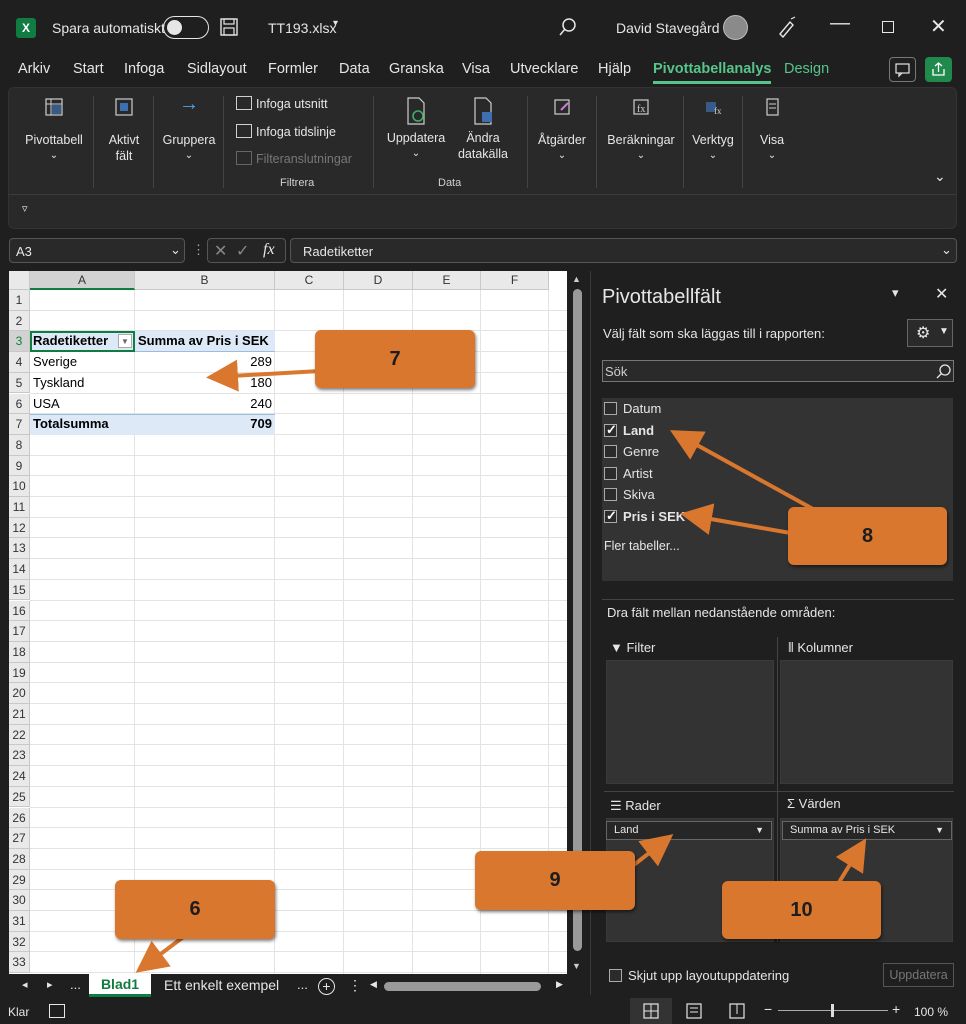 This screenshot has height=1024, width=966. What do you see at coordinates (57, 1011) in the screenshot?
I see `accessibility-icon` at bounding box center [57, 1011].